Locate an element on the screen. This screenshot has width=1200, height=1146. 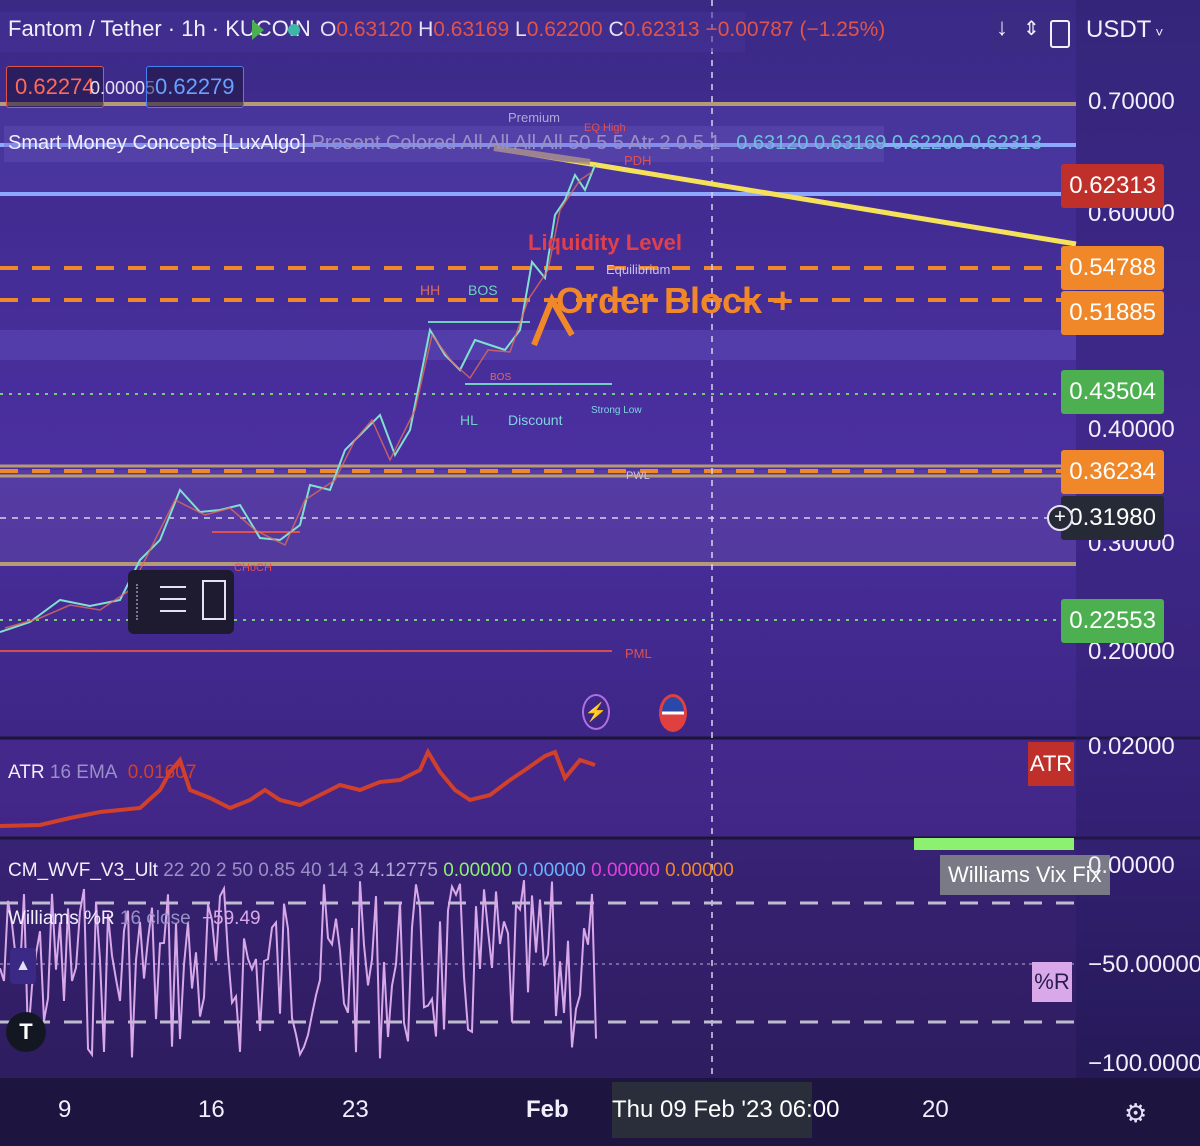
equilibrium-label: Equilibrium is located at coordinates (638, 269).